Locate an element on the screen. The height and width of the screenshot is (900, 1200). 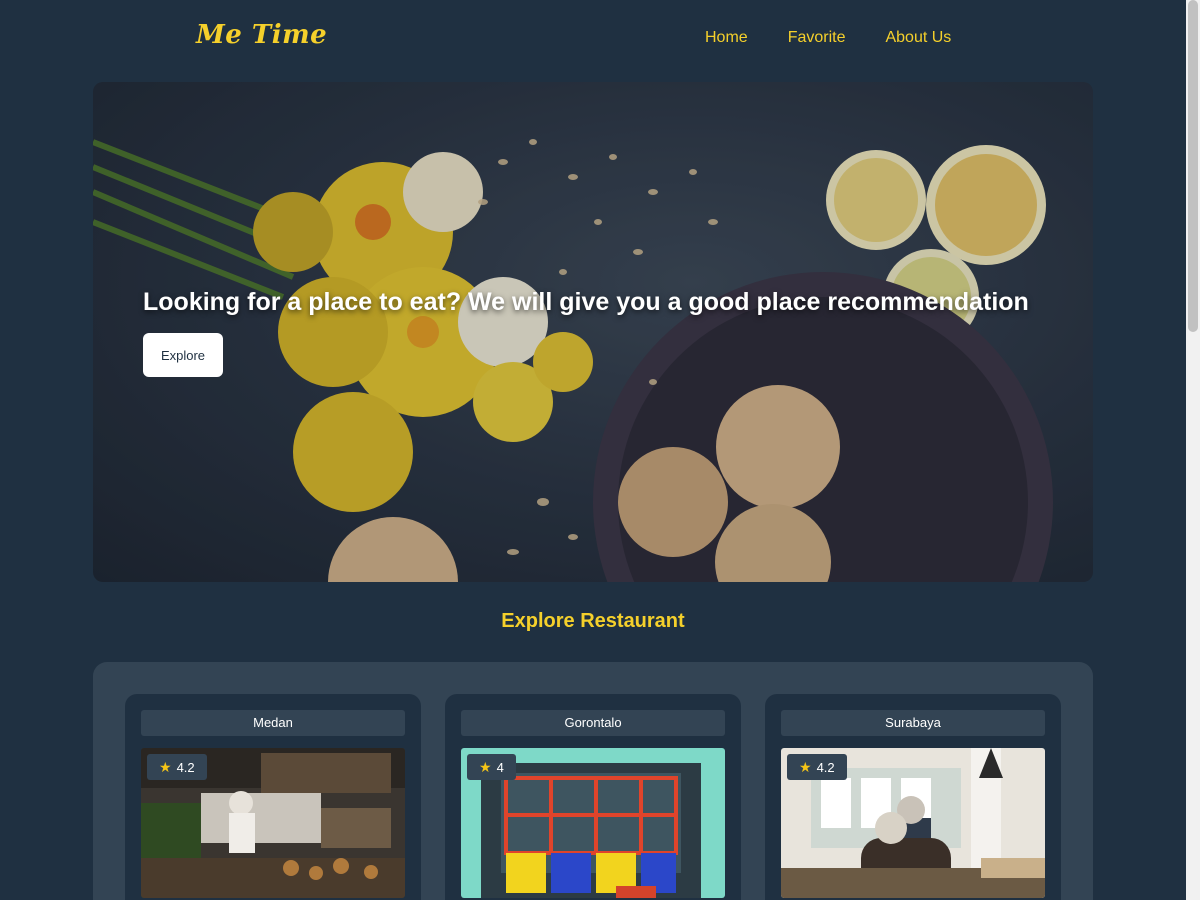
section-title: Explore Restaurant is located at coordinates (593, 621).